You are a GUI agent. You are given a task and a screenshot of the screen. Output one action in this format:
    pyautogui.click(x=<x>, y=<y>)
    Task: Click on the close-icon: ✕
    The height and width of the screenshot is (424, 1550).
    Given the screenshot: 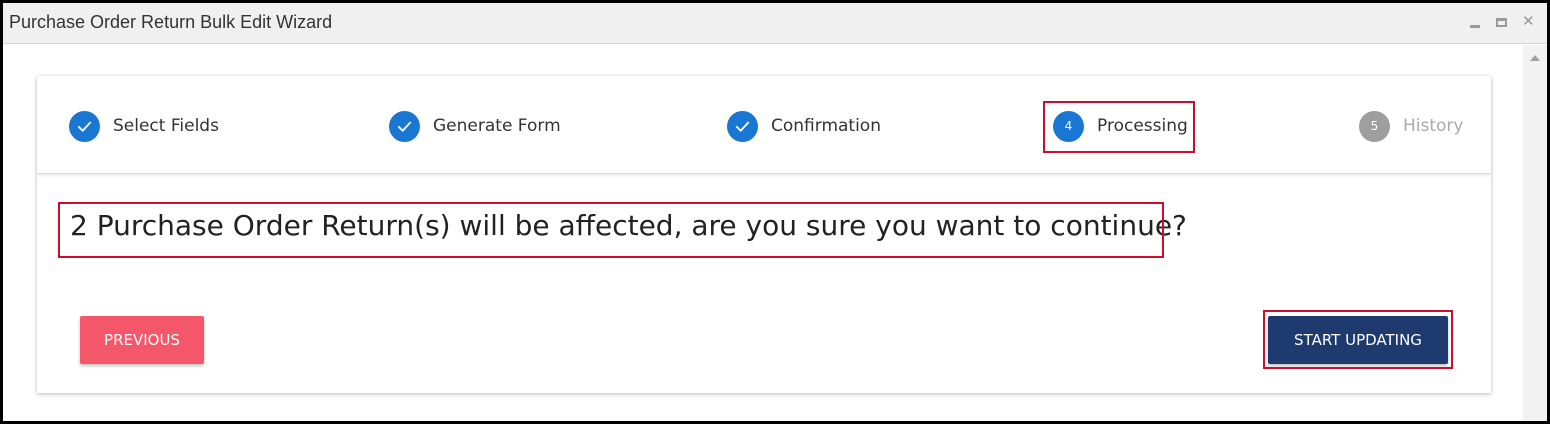 What is the action you would take?
    pyautogui.click(x=1528, y=22)
    